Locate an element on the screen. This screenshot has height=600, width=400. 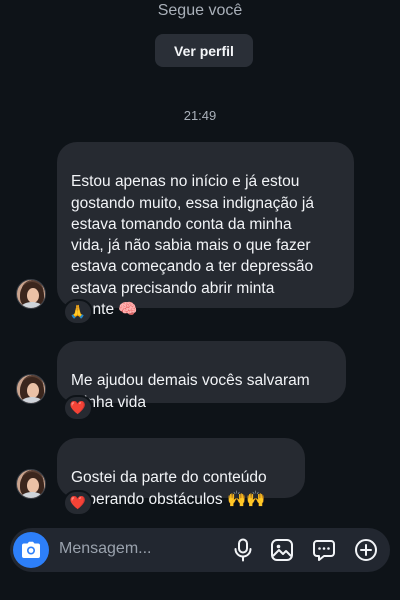
camera-icon is located at coordinates (31, 549).